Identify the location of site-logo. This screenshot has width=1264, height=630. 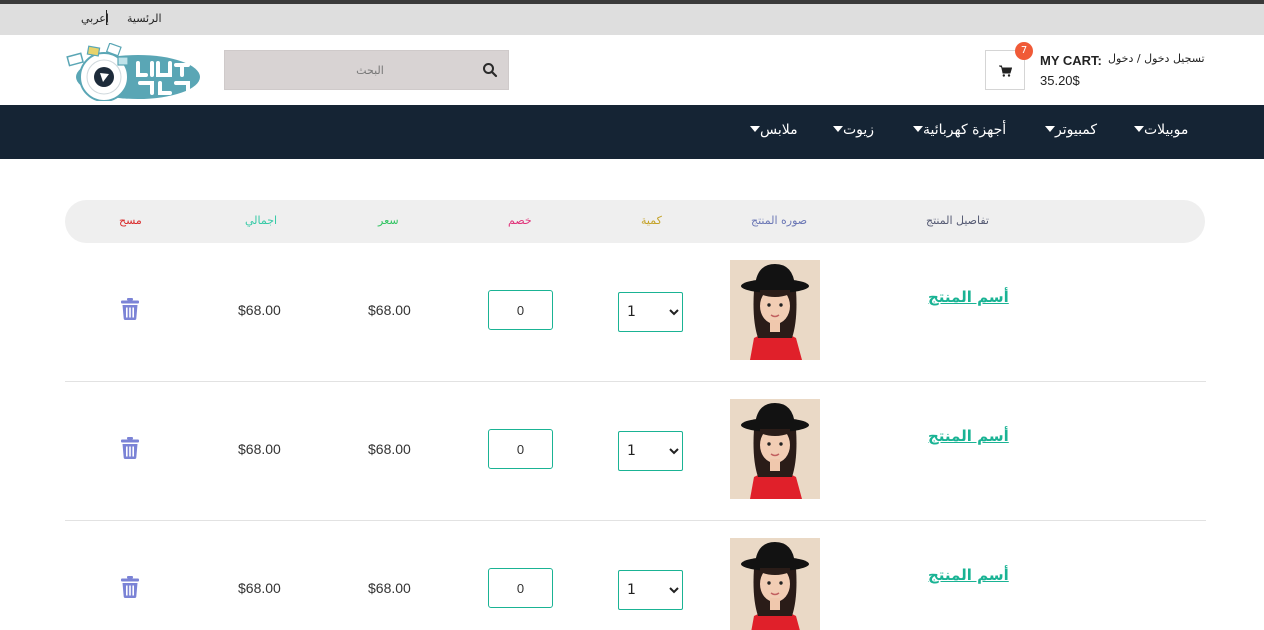
(137, 72).